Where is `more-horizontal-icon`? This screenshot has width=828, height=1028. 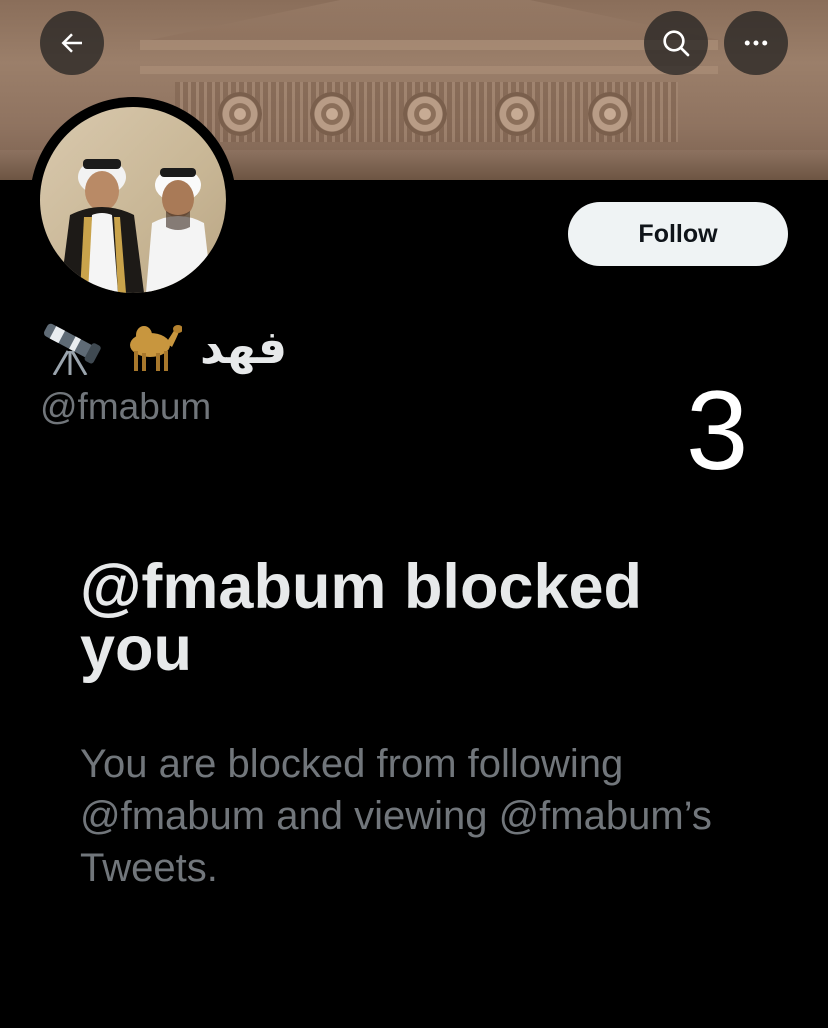
more-horizontal-icon is located at coordinates (756, 43).